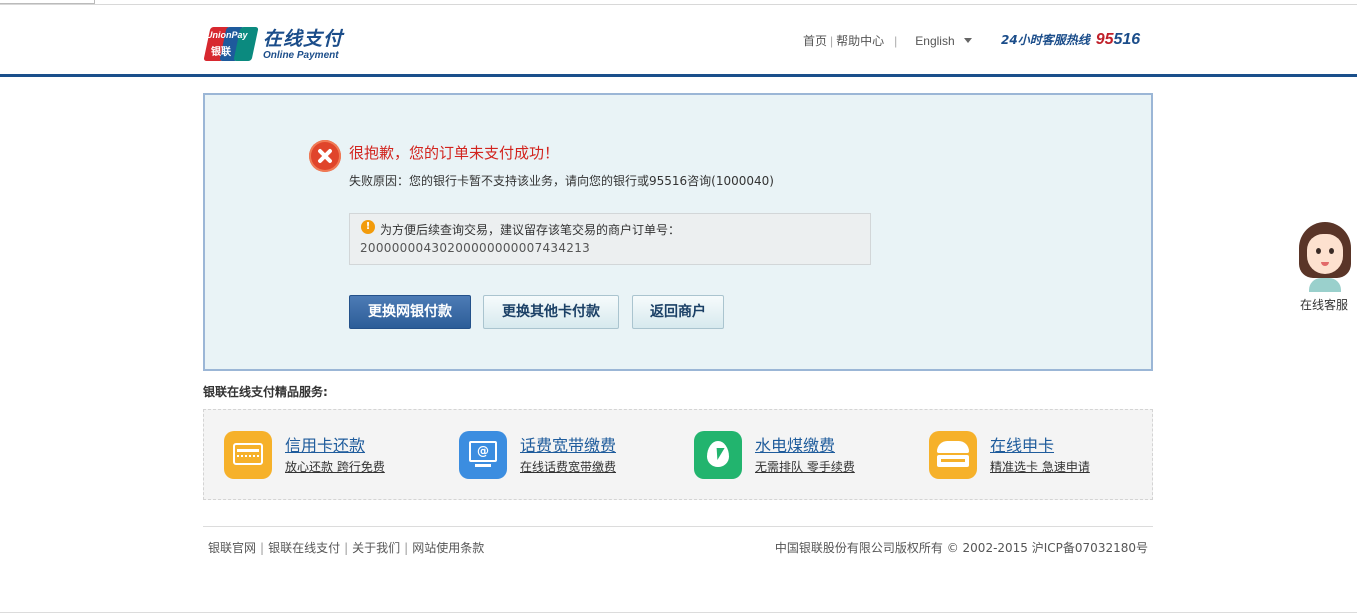 Image resolution: width=1357 pixels, height=616 pixels. What do you see at coordinates (368, 227) in the screenshot?
I see `info-icon: !` at bounding box center [368, 227].